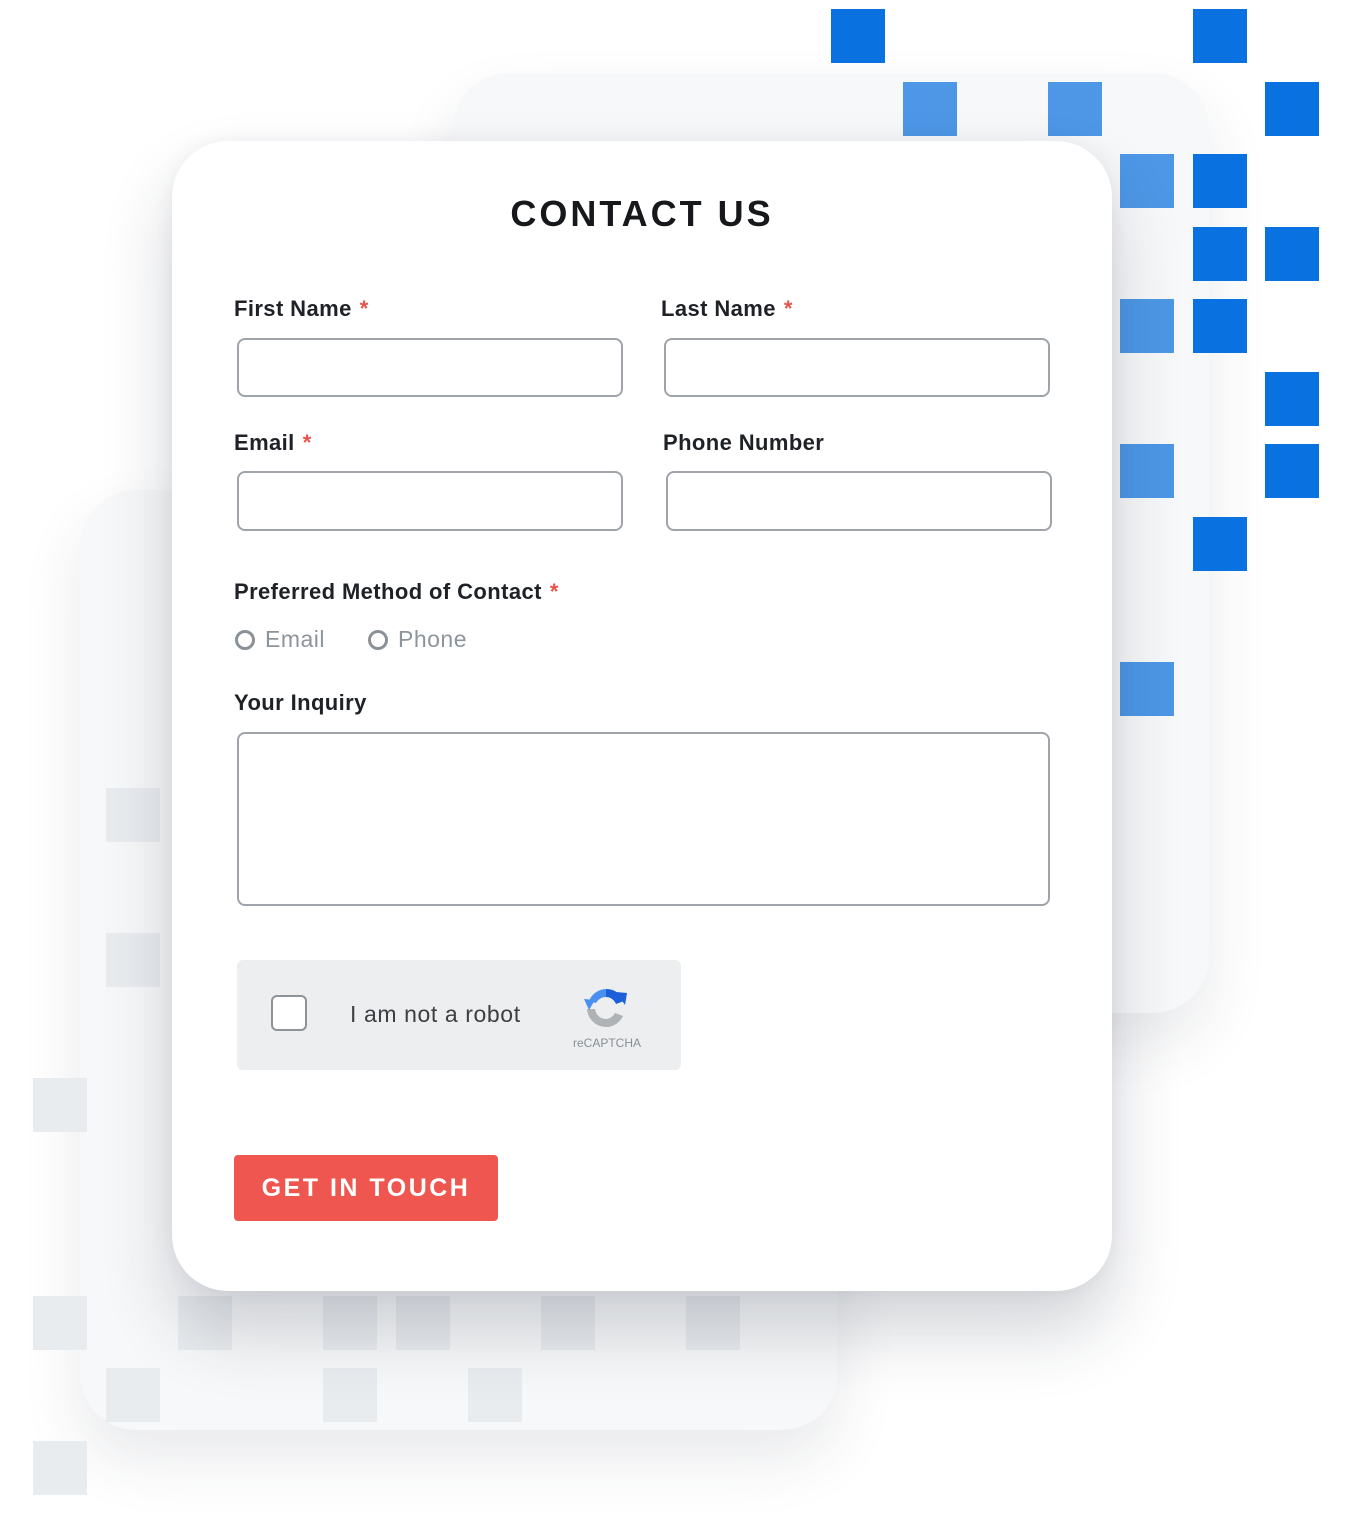 The width and height of the screenshot is (1345, 1536). Describe the element at coordinates (433, 639) in the screenshot. I see `radio-label-phone: Phone` at that location.